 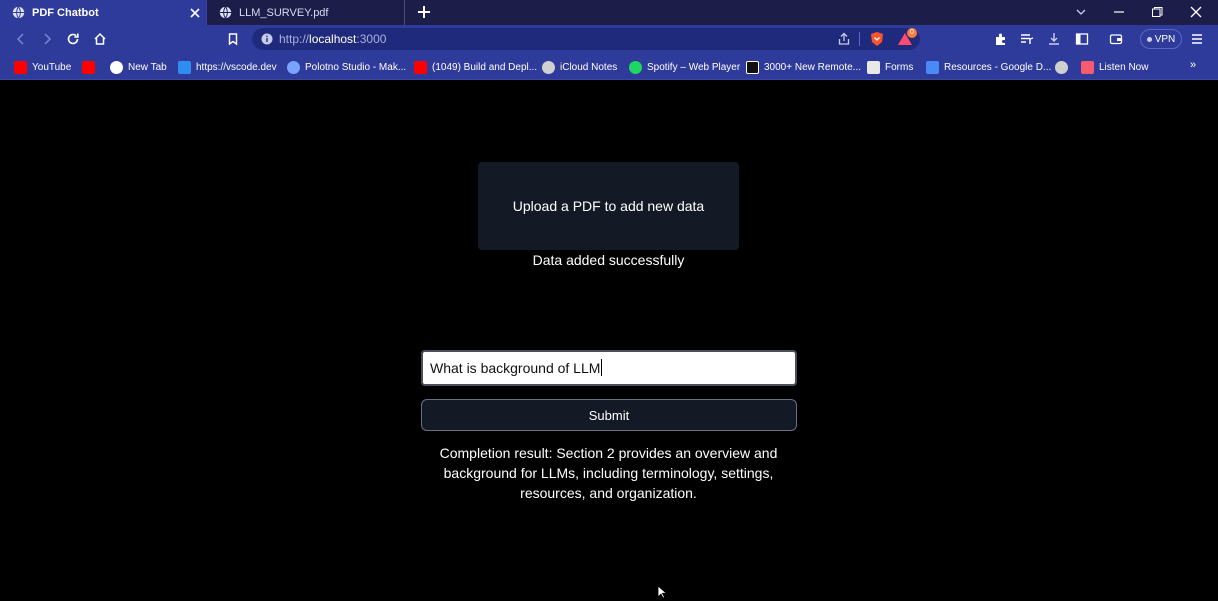 What do you see at coordinates (589, 67) in the screenshot?
I see `bookmark-label: iCloud Notes` at bounding box center [589, 67].